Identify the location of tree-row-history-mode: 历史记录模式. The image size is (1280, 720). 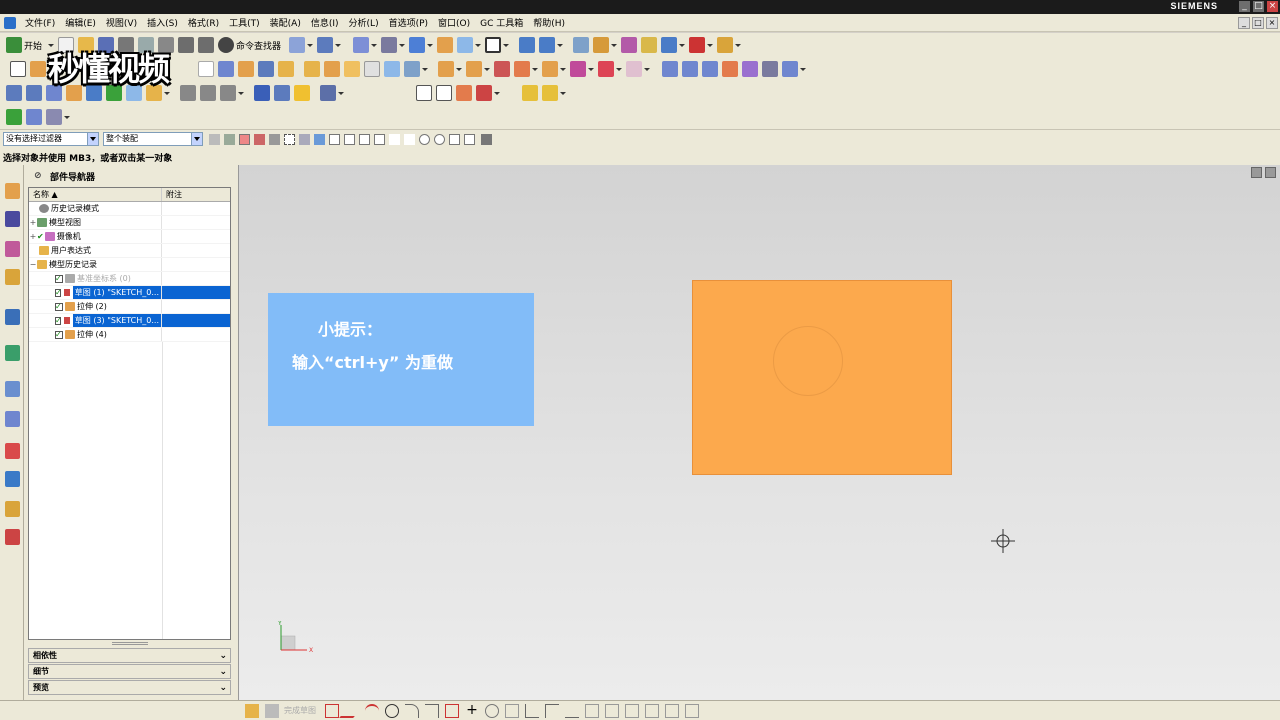
(129, 209).